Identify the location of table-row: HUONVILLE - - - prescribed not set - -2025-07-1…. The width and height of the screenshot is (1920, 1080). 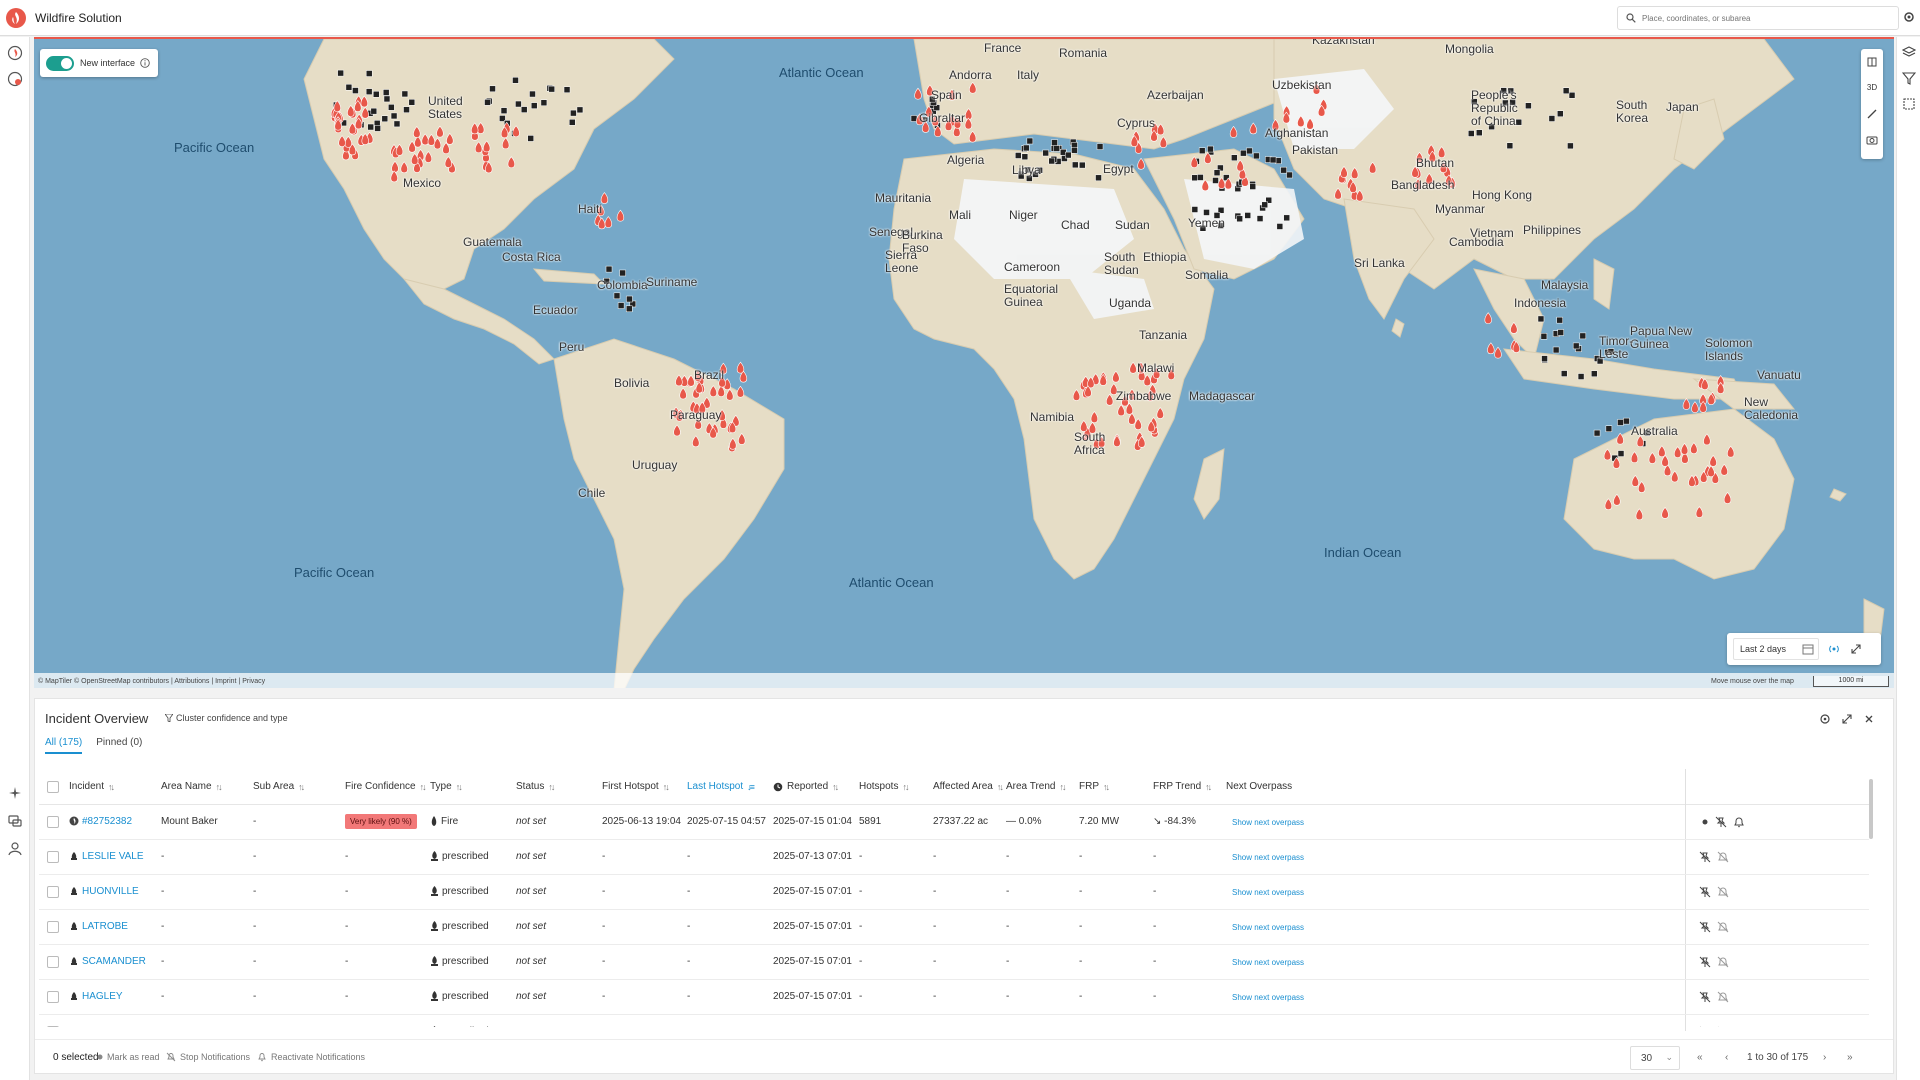
(954, 892).